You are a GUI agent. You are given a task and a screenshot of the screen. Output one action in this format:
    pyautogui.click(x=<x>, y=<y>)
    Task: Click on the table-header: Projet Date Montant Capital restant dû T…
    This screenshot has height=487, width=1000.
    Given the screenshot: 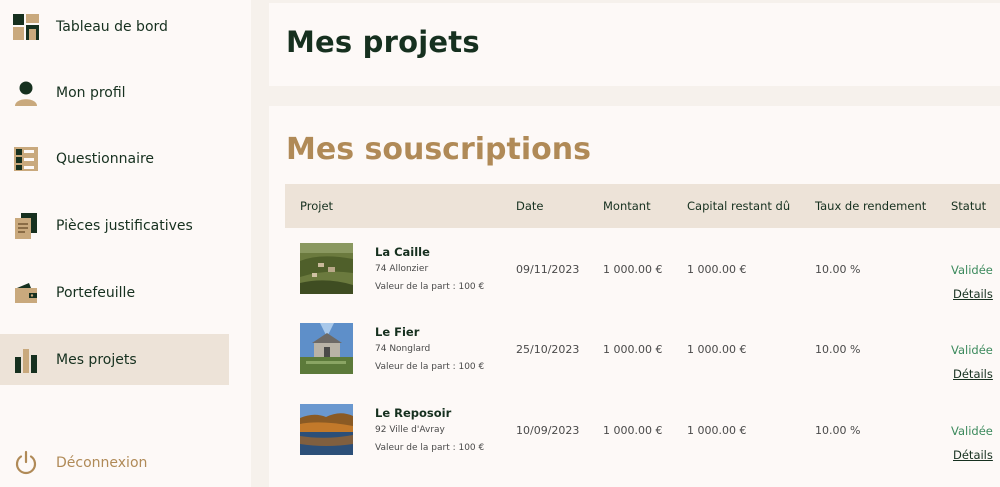 What is the action you would take?
    pyautogui.click(x=642, y=206)
    